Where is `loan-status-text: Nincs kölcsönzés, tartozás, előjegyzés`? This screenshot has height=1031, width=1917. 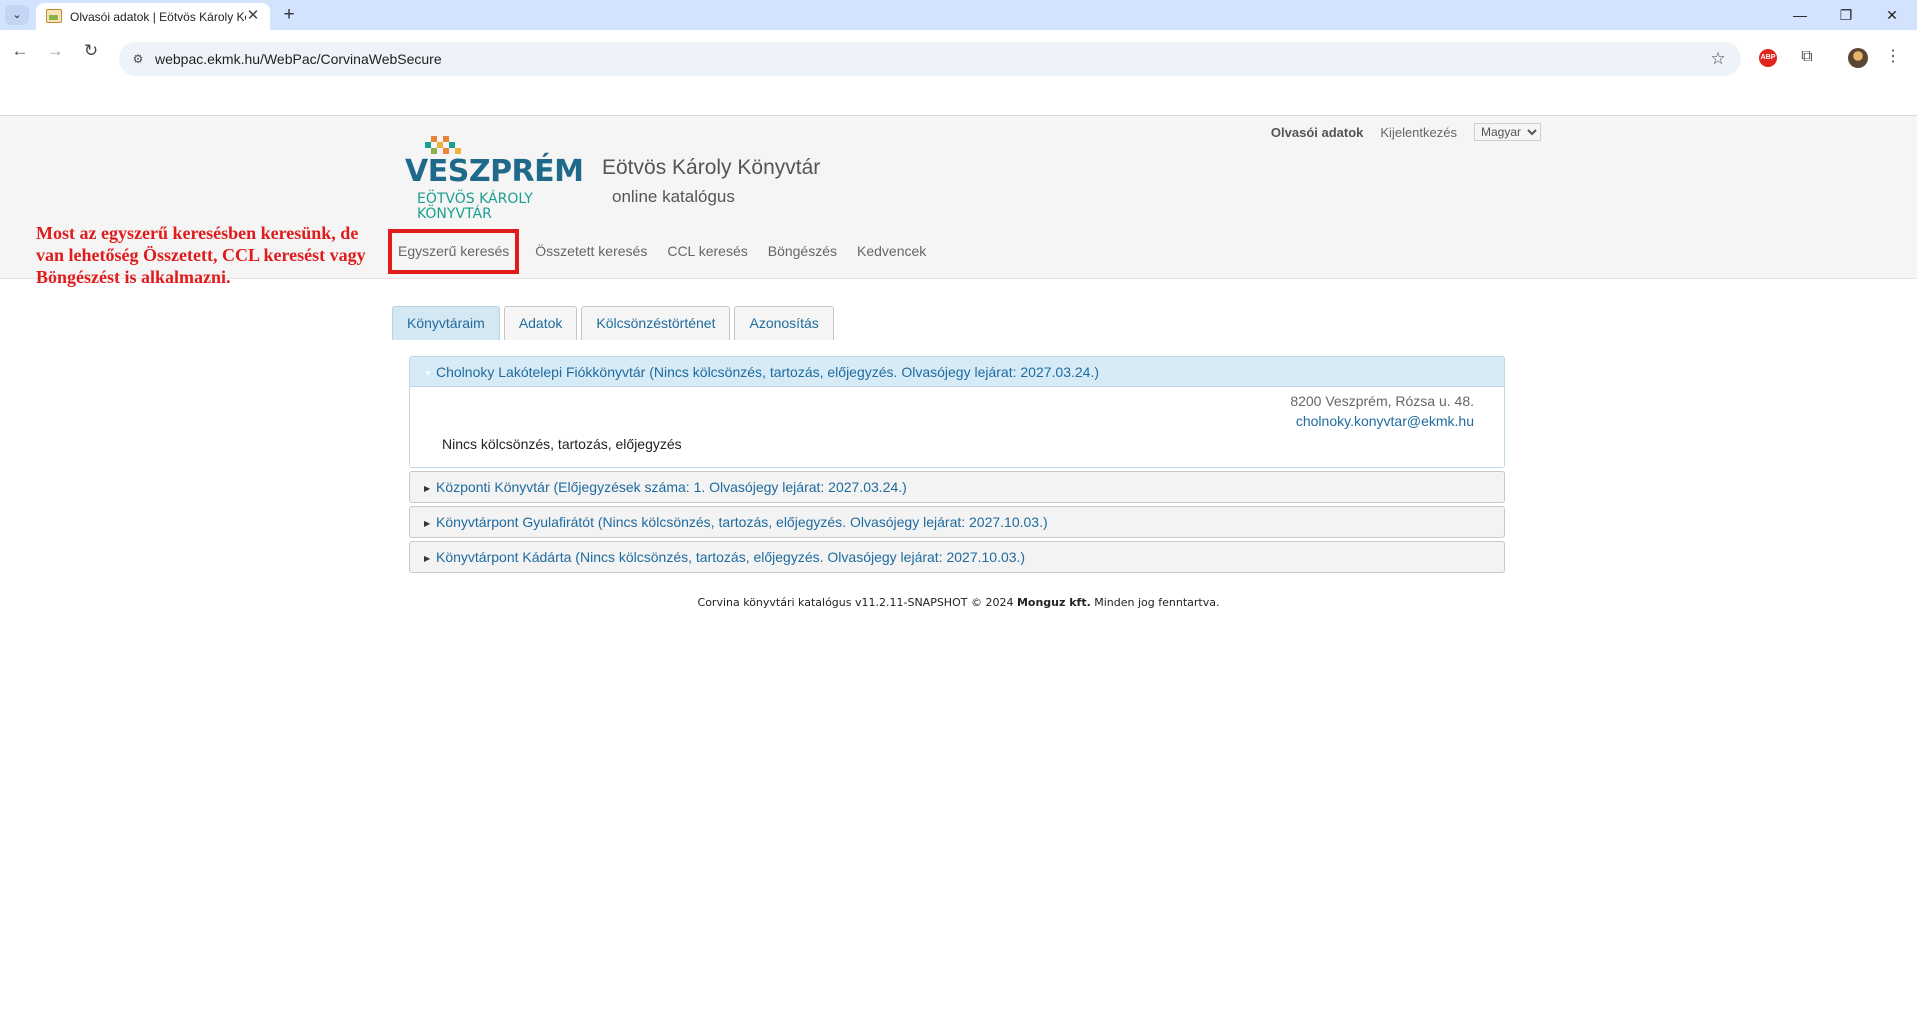
loan-status-text: Nincs kölcsönzés, tartozás, előjegyzés is located at coordinates (562, 444).